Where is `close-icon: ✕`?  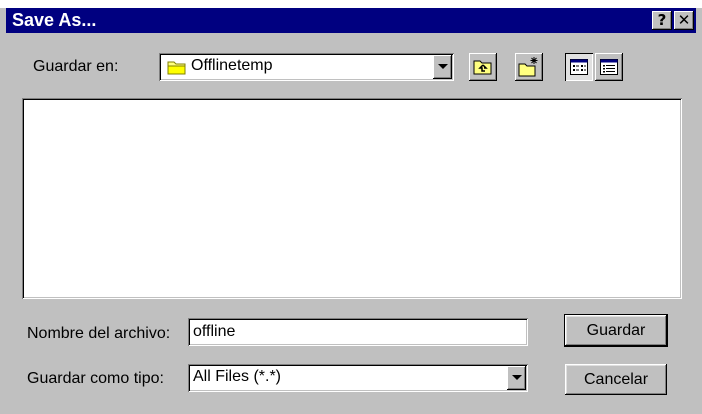
close-icon: ✕ is located at coordinates (684, 20).